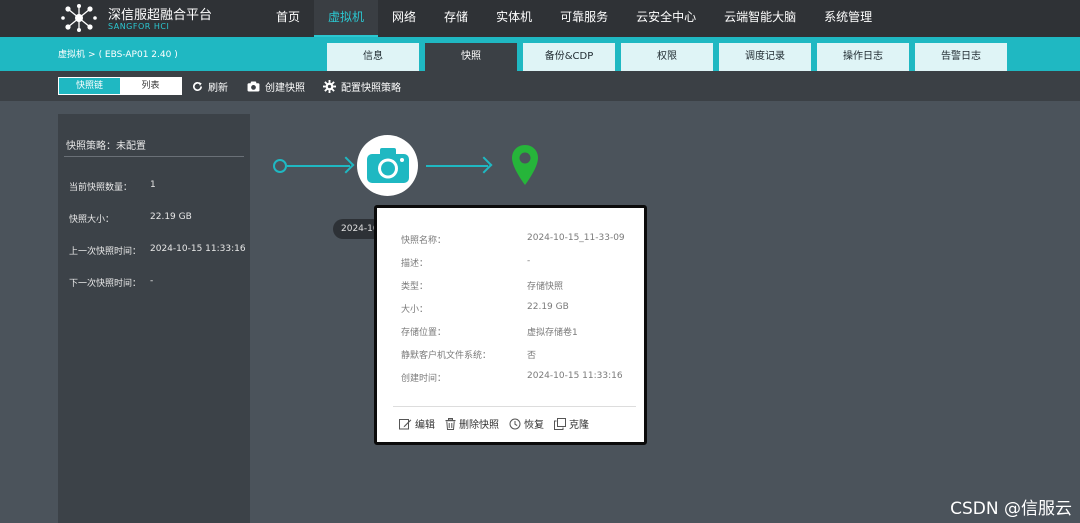  What do you see at coordinates (548, 307) in the screenshot?
I see `snapshot-size-detail: 22.19 GB` at bounding box center [548, 307].